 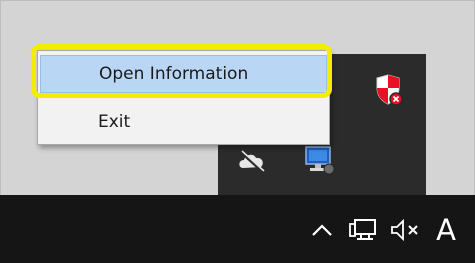 I want to click on volume-muted-icon, so click(x=407, y=230).